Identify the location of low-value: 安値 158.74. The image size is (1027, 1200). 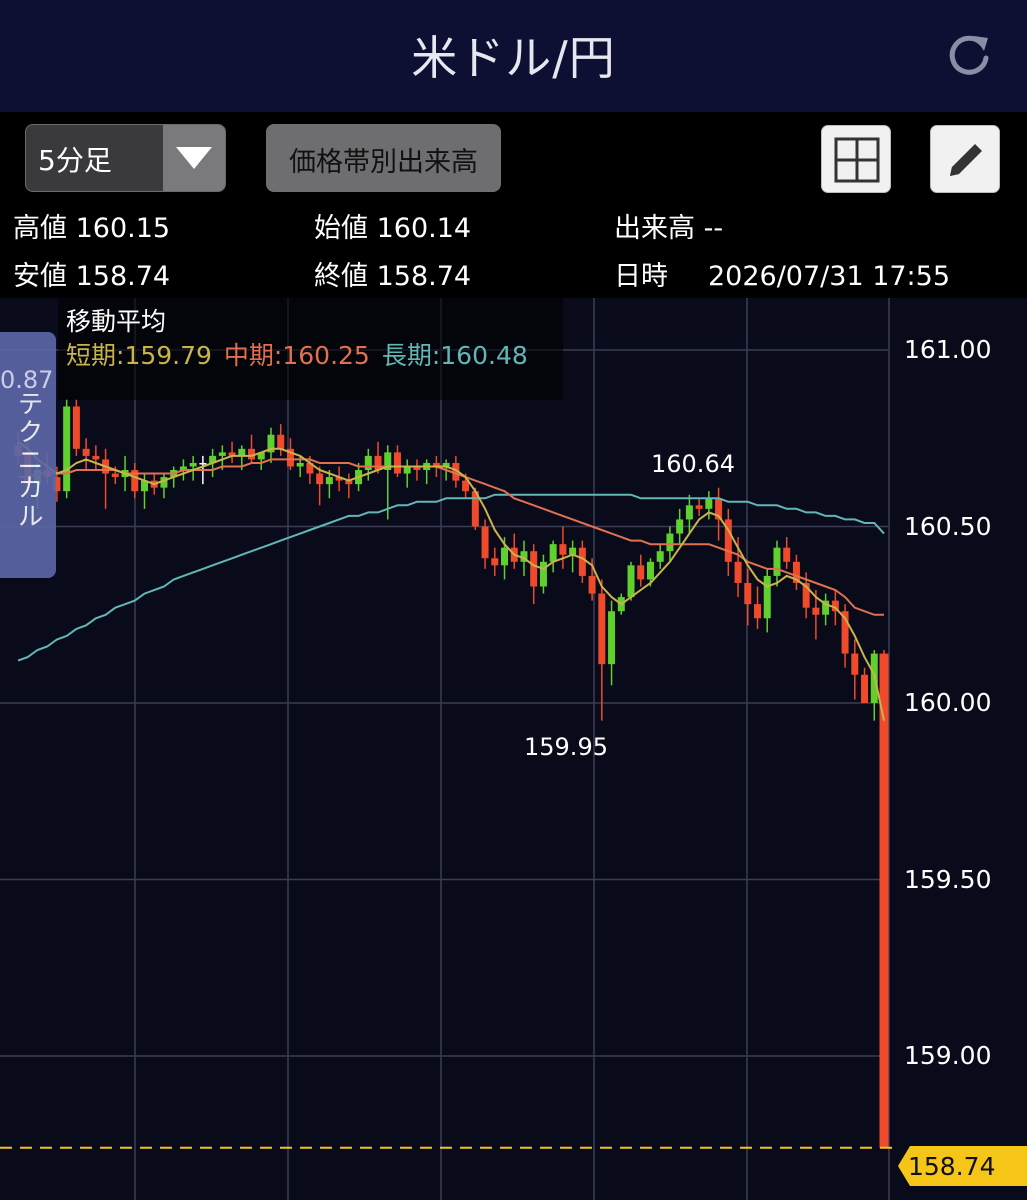
(92, 276).